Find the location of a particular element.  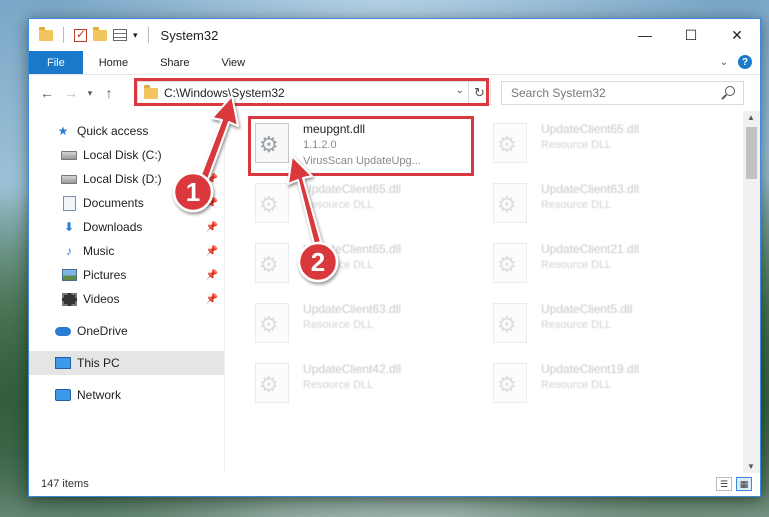

nav-item-local-disk-c: Local Disk (C:) is located at coordinates (126, 155).